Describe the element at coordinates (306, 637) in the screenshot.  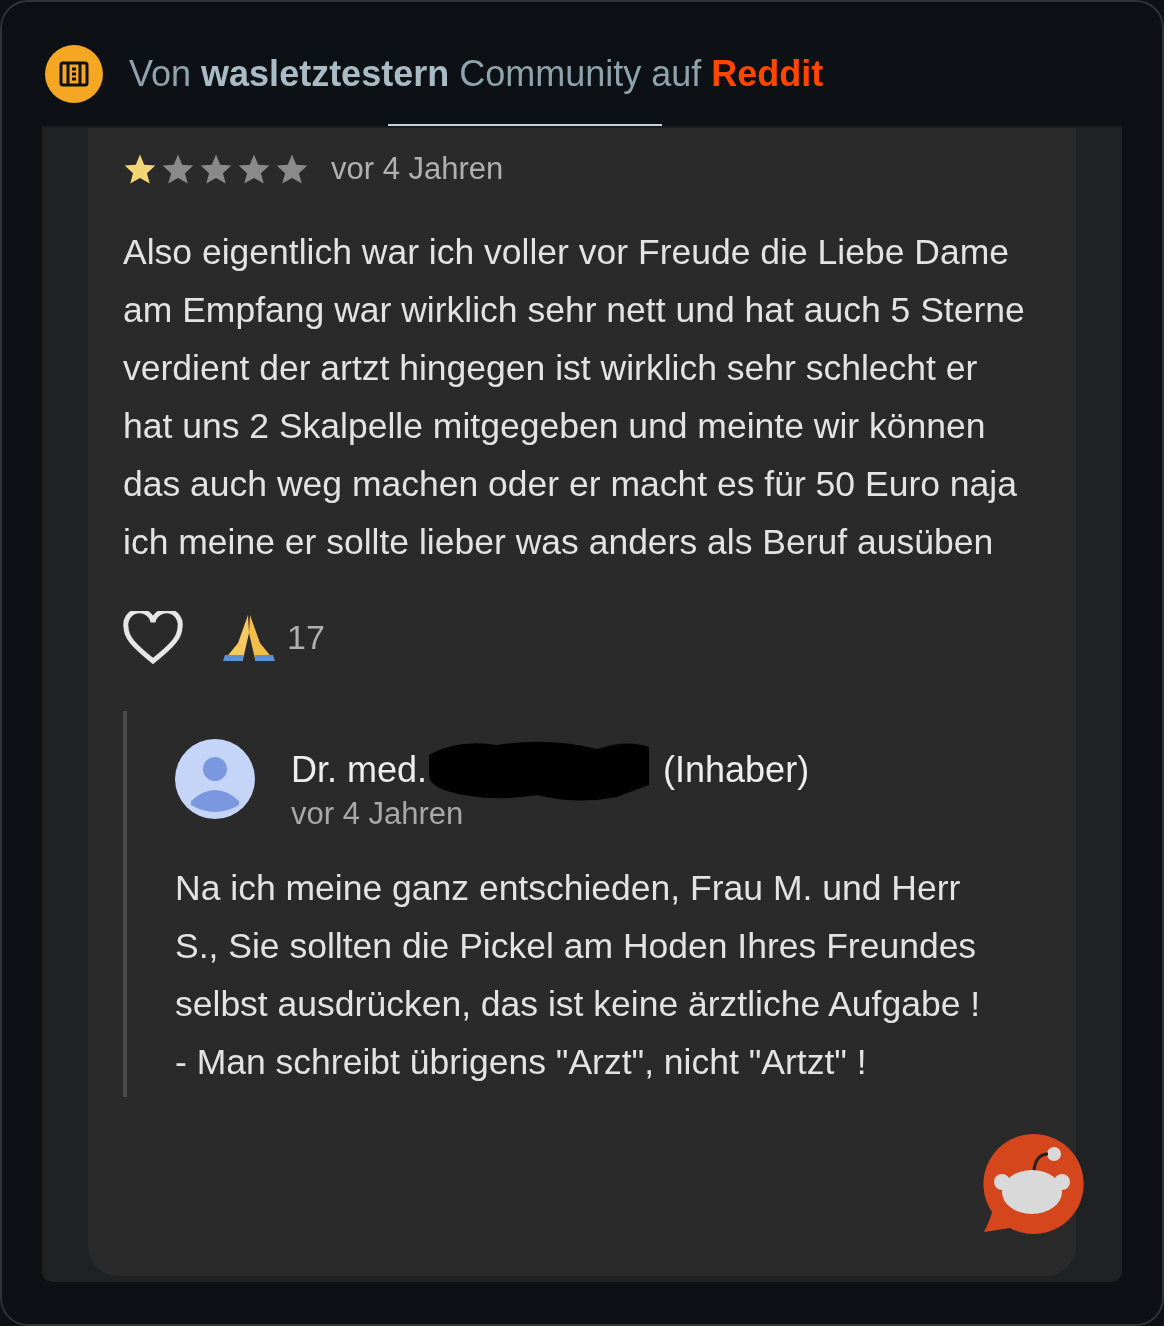
I see `reaction-count: 17` at that location.